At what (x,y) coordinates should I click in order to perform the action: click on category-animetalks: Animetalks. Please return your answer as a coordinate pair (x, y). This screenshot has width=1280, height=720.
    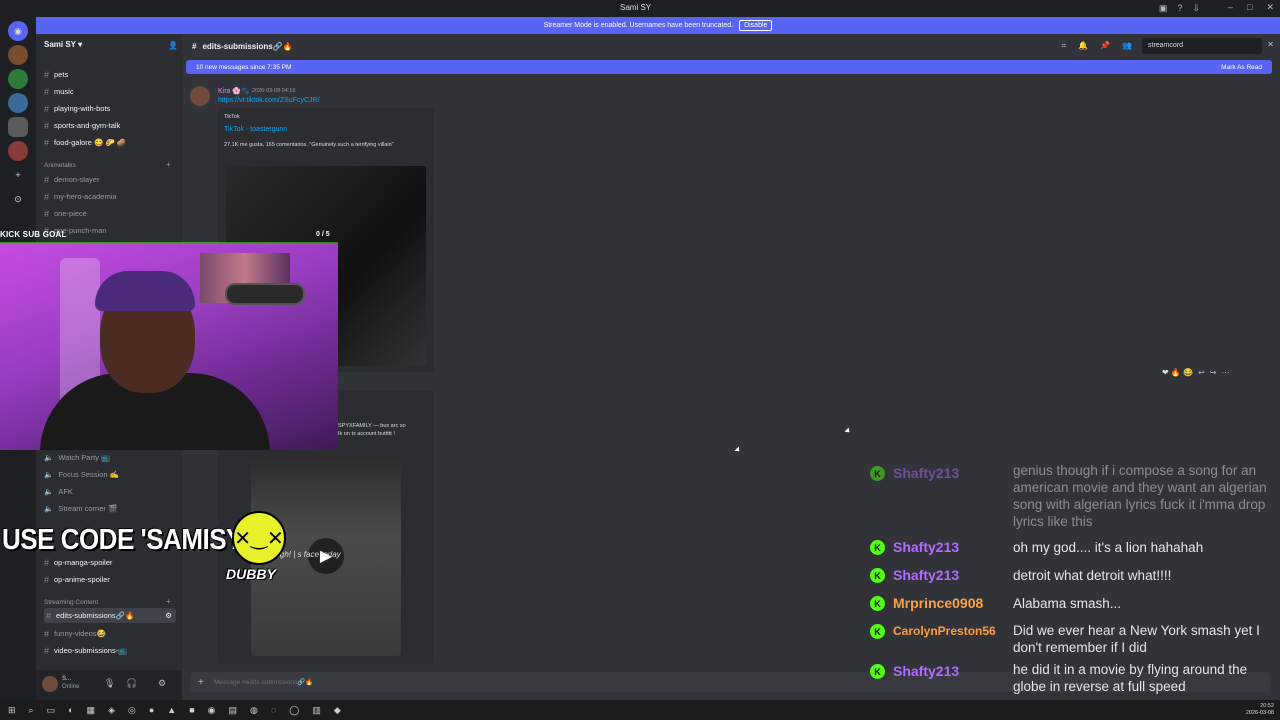
    Looking at the image, I should click on (60, 165).